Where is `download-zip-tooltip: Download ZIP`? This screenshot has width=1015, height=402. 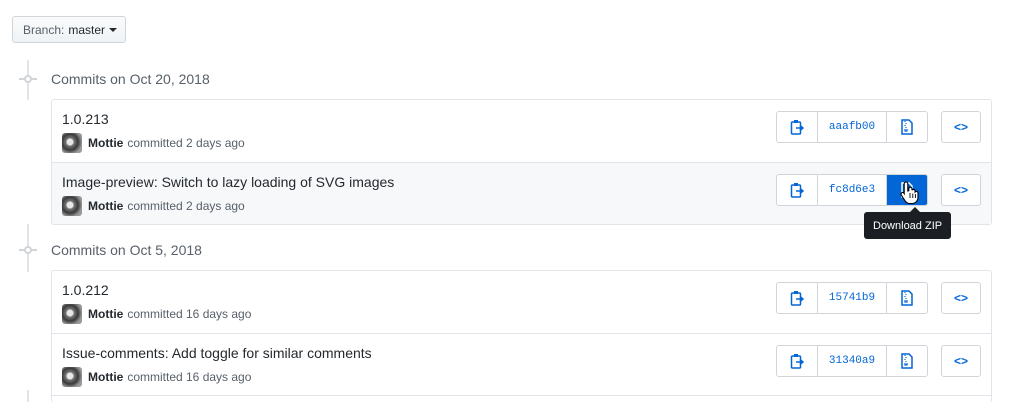 download-zip-tooltip: Download ZIP is located at coordinates (908, 223).